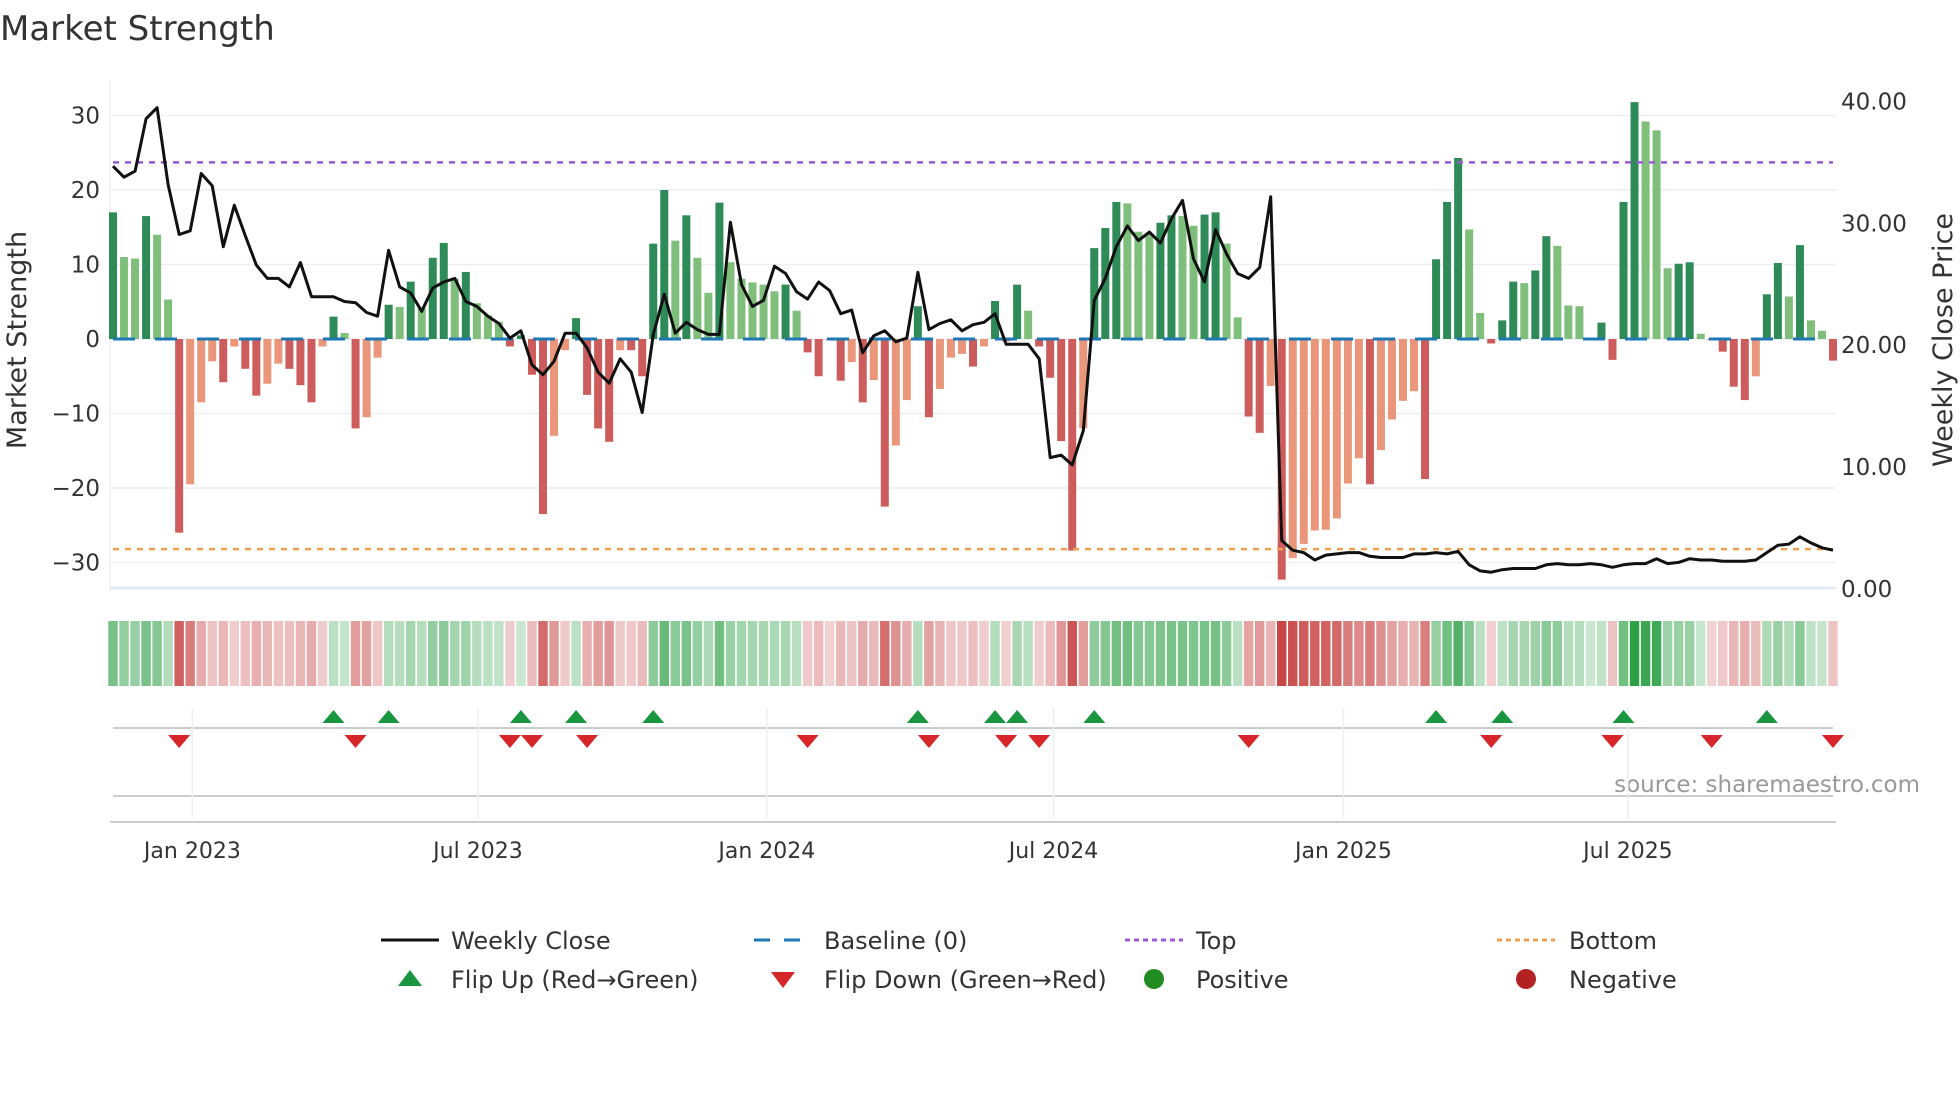 This screenshot has height=1106, width=1960. What do you see at coordinates (1242, 980) in the screenshot?
I see `legend-label: Positive` at bounding box center [1242, 980].